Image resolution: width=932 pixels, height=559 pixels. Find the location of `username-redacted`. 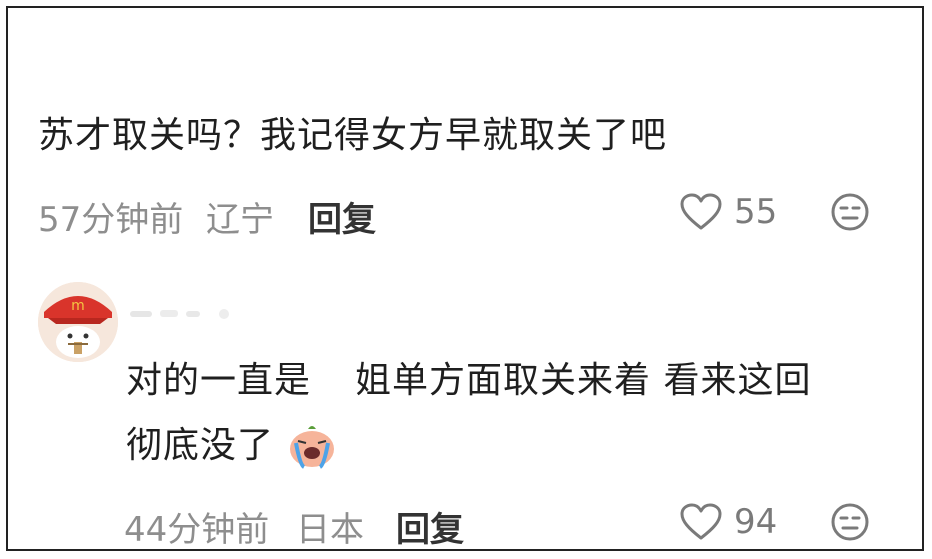

username-redacted is located at coordinates (190, 314).